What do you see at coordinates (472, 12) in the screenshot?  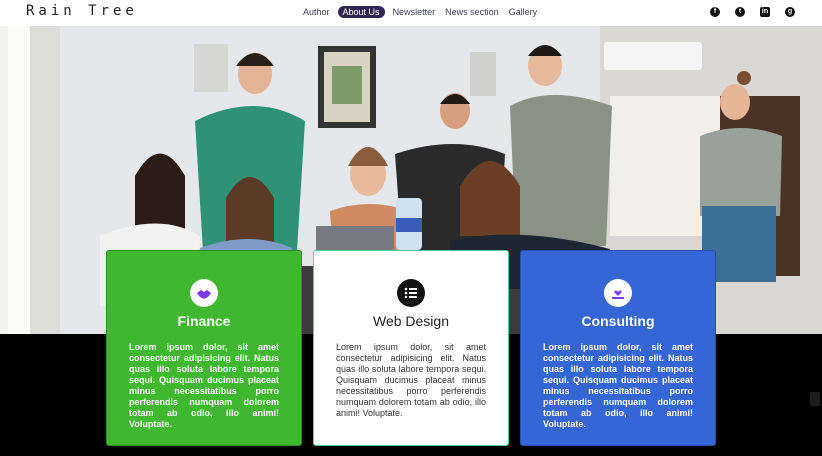 I see `nav-link-news-section: News section` at bounding box center [472, 12].